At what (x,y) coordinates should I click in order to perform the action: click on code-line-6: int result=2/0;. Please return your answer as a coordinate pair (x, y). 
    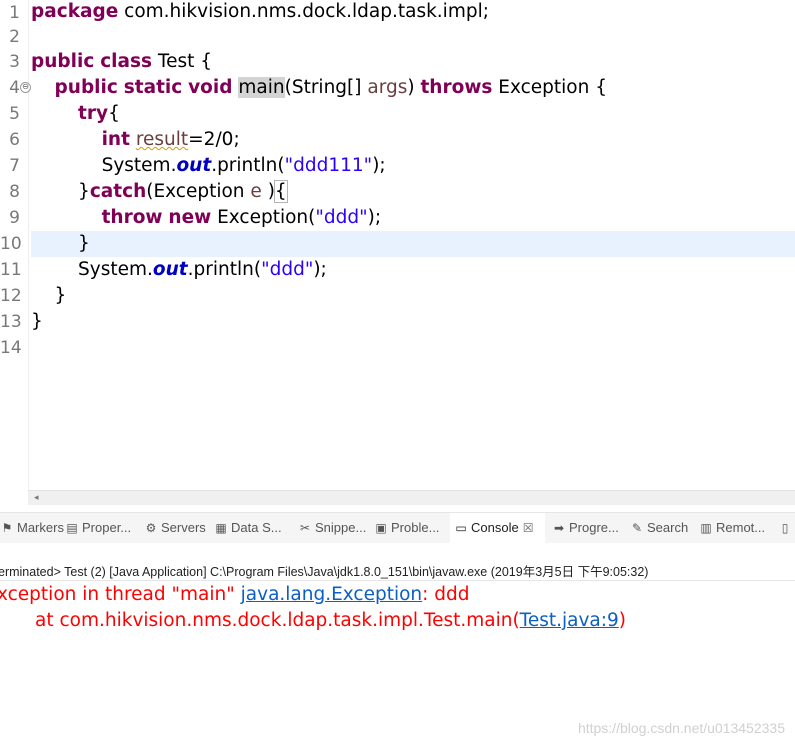
    Looking at the image, I should click on (413, 140).